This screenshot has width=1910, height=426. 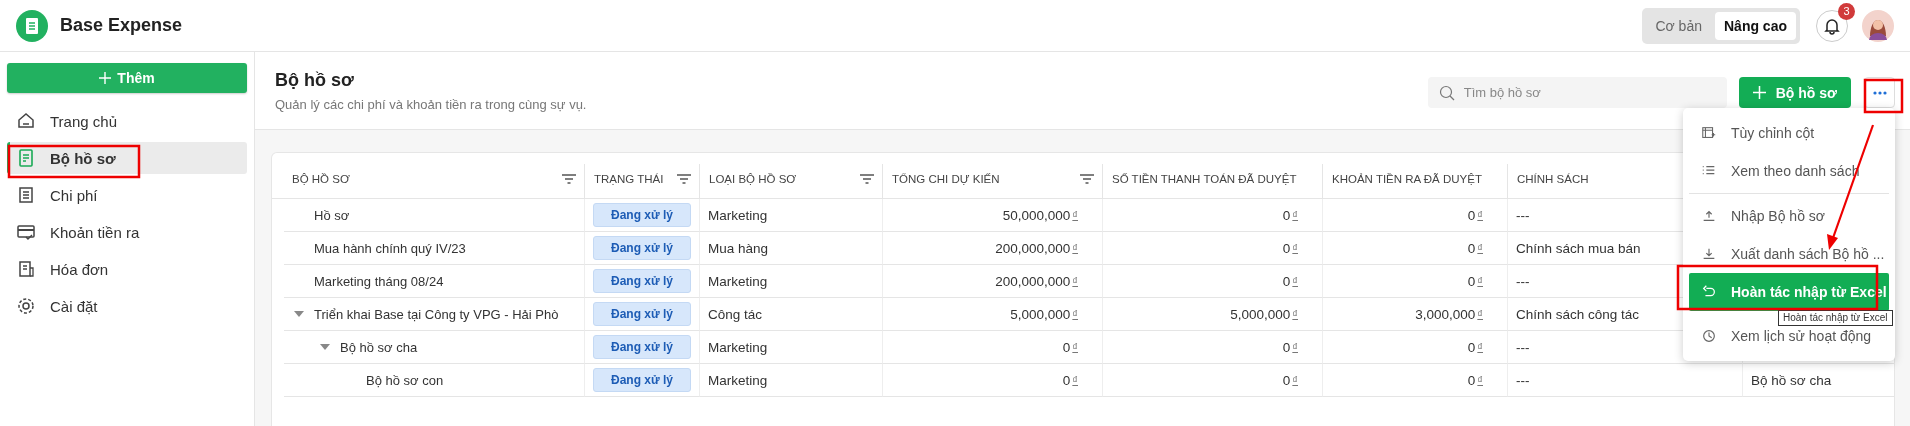 I want to click on column-header: SỐ TIỀN THANH TOÁN ĐÃ DUYỆT, so click(x=1204, y=179).